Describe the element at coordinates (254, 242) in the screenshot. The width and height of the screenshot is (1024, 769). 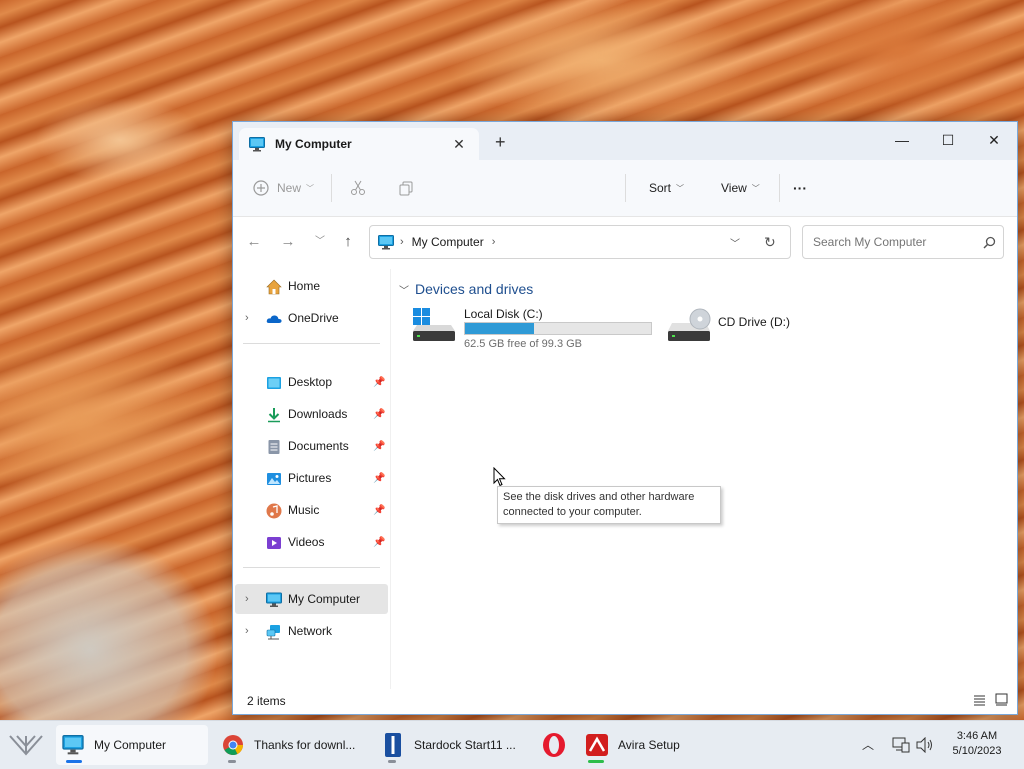
I see `back-arrow-icon: ←` at that location.